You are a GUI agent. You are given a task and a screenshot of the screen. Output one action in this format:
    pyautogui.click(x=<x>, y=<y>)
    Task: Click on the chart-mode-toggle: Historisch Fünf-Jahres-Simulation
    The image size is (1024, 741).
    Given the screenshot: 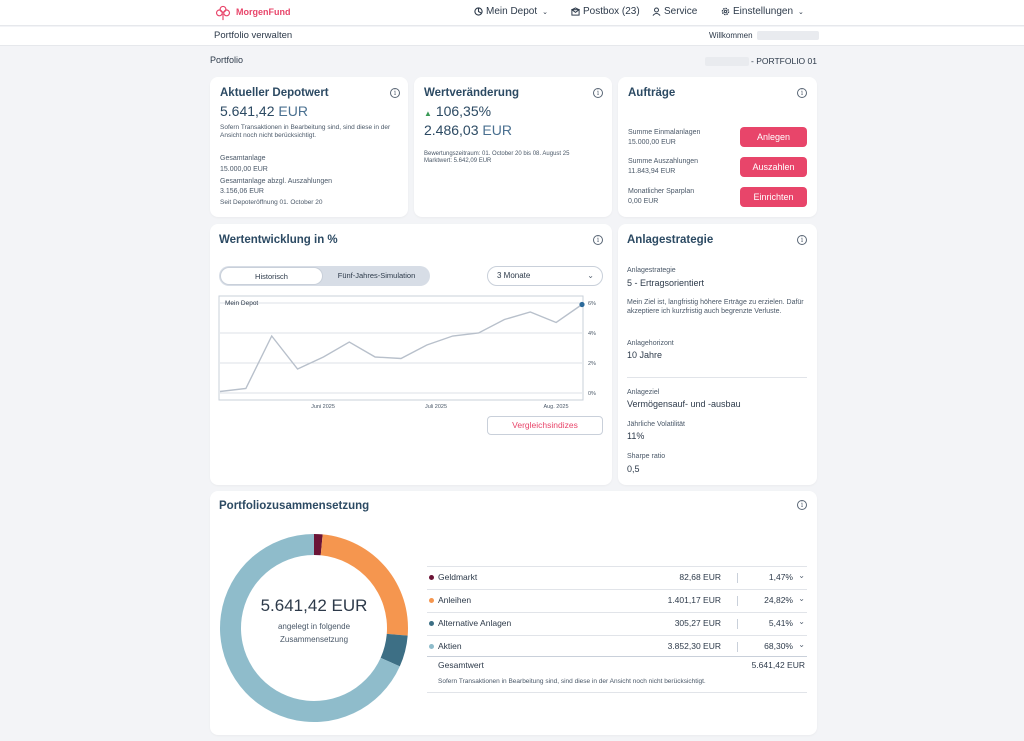 What is the action you would take?
    pyautogui.click(x=324, y=276)
    